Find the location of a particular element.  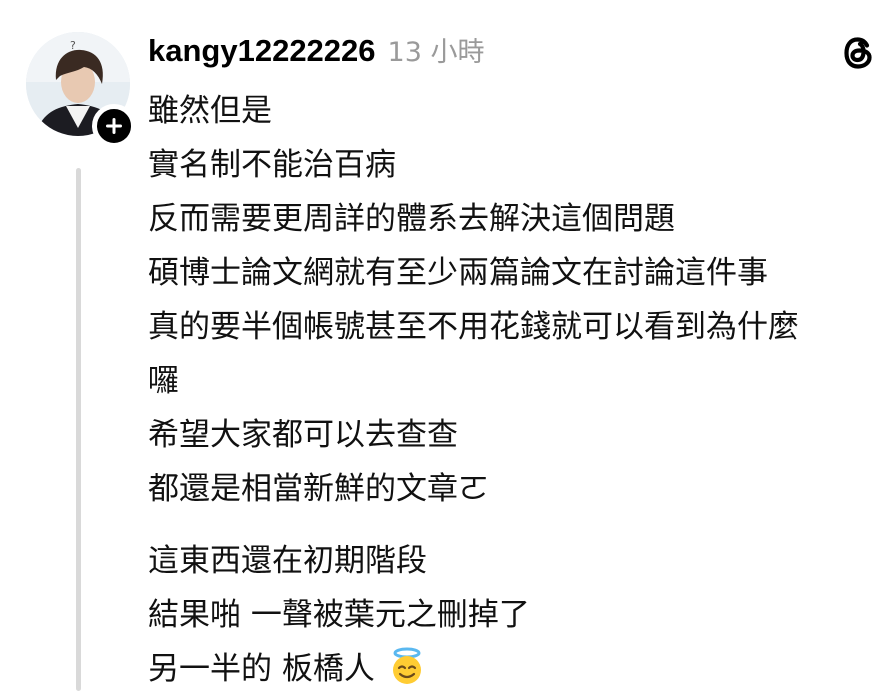

post-line: 囉 is located at coordinates (163, 381).